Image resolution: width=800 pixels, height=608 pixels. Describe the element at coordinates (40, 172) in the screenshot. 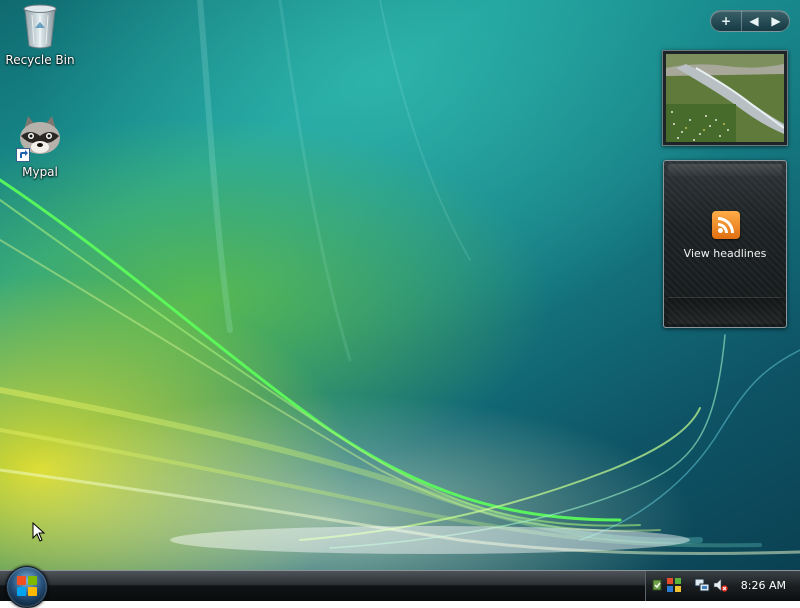

I see `mypal-label: Mypal` at that location.